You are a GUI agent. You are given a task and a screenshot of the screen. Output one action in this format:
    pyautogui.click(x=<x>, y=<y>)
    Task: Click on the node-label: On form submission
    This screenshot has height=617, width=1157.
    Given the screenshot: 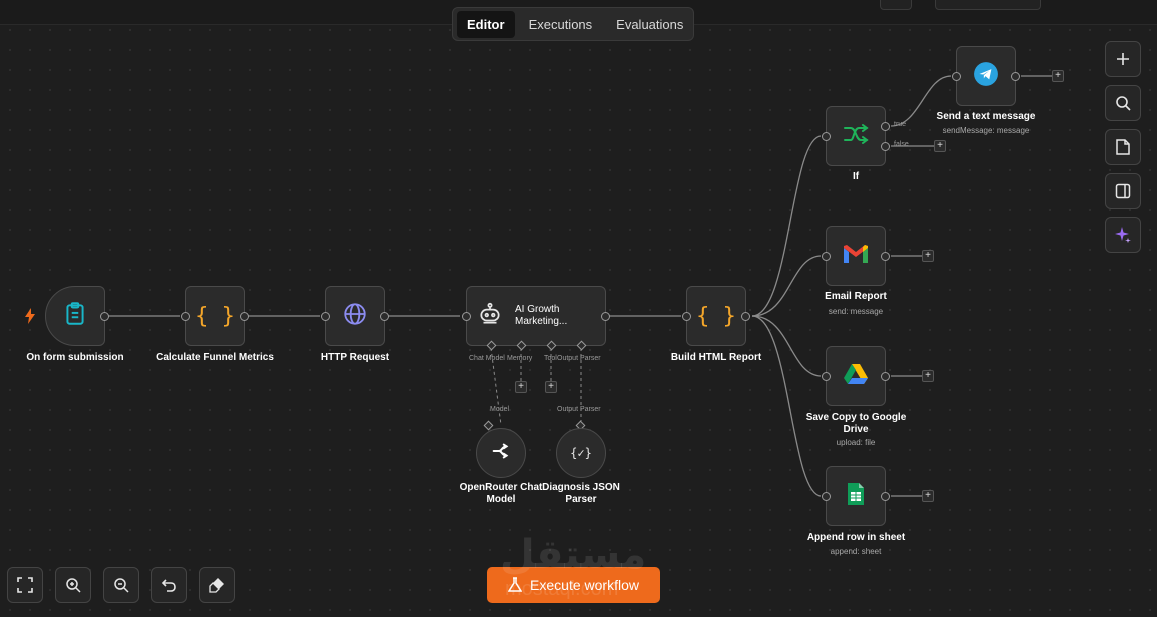 What is the action you would take?
    pyautogui.click(x=75, y=357)
    